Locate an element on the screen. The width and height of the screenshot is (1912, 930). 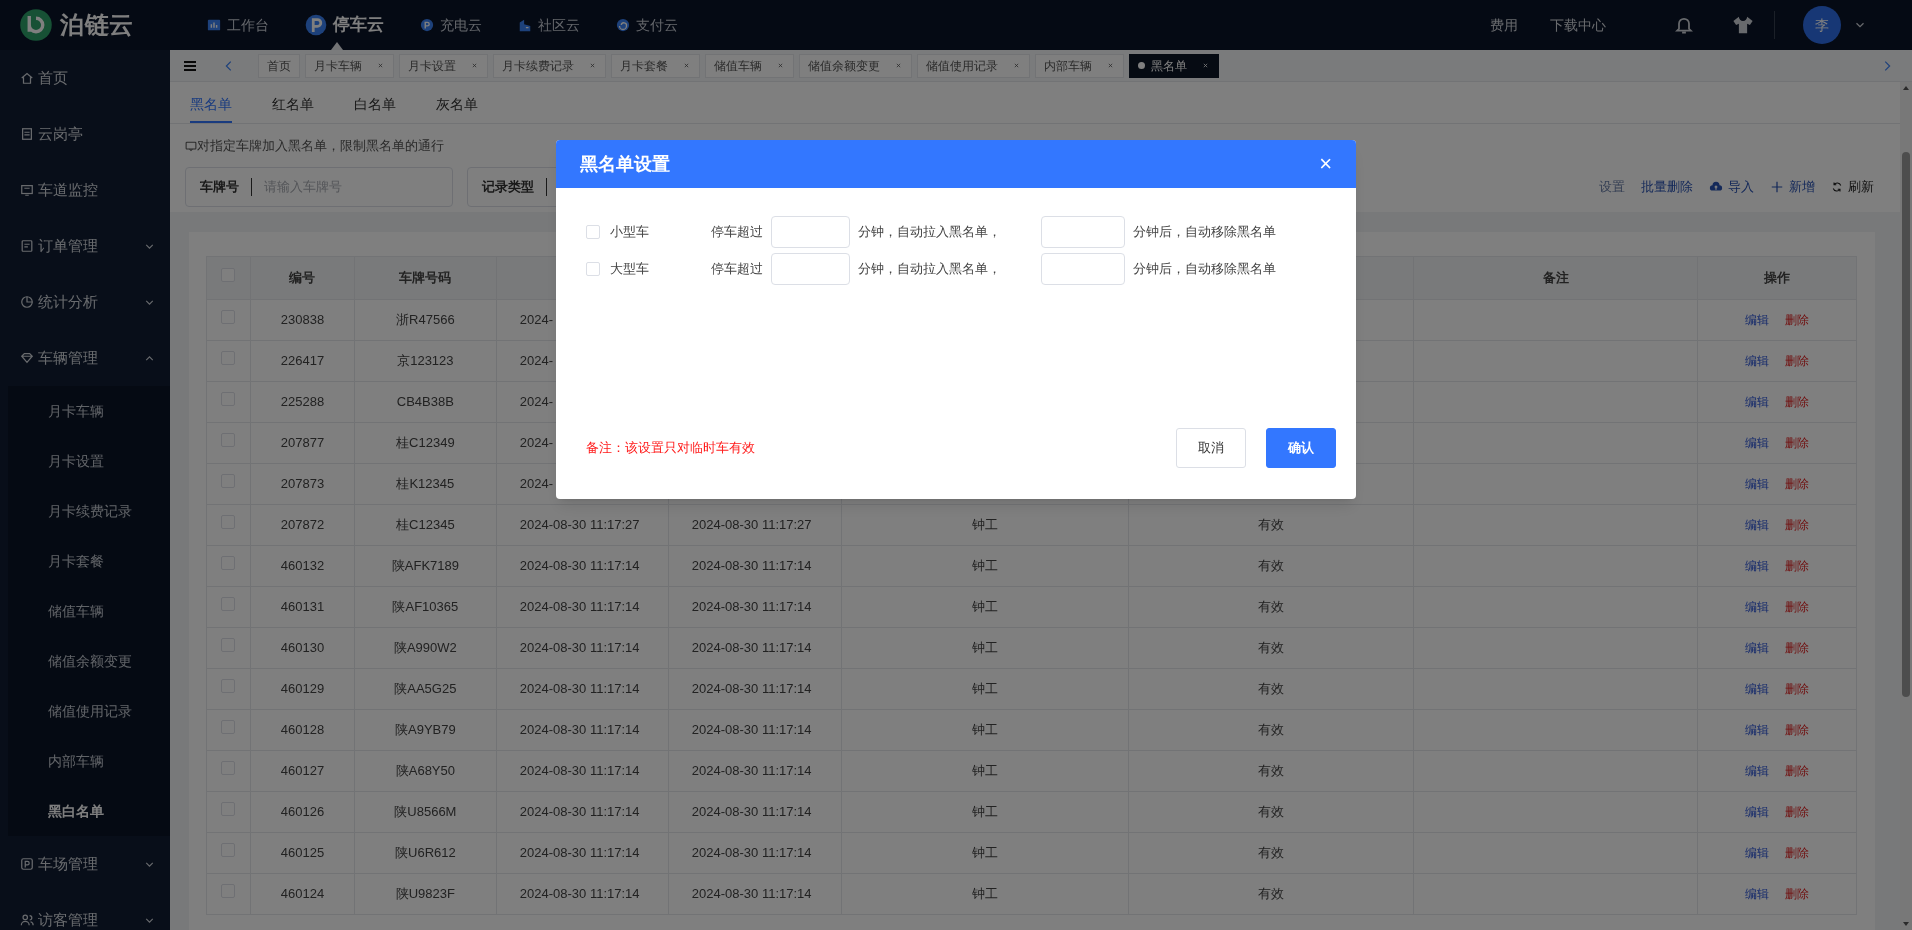
header-link: 费用 is located at coordinates (1504, 25).